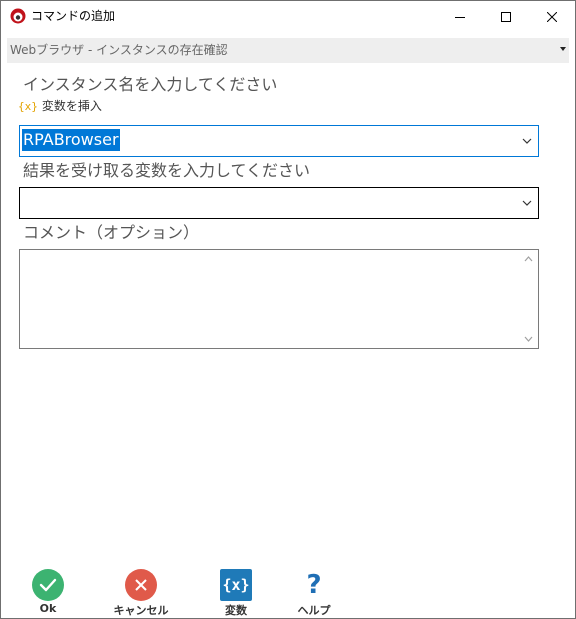  What do you see at coordinates (279, 299) in the screenshot?
I see `comment-textarea` at bounding box center [279, 299].